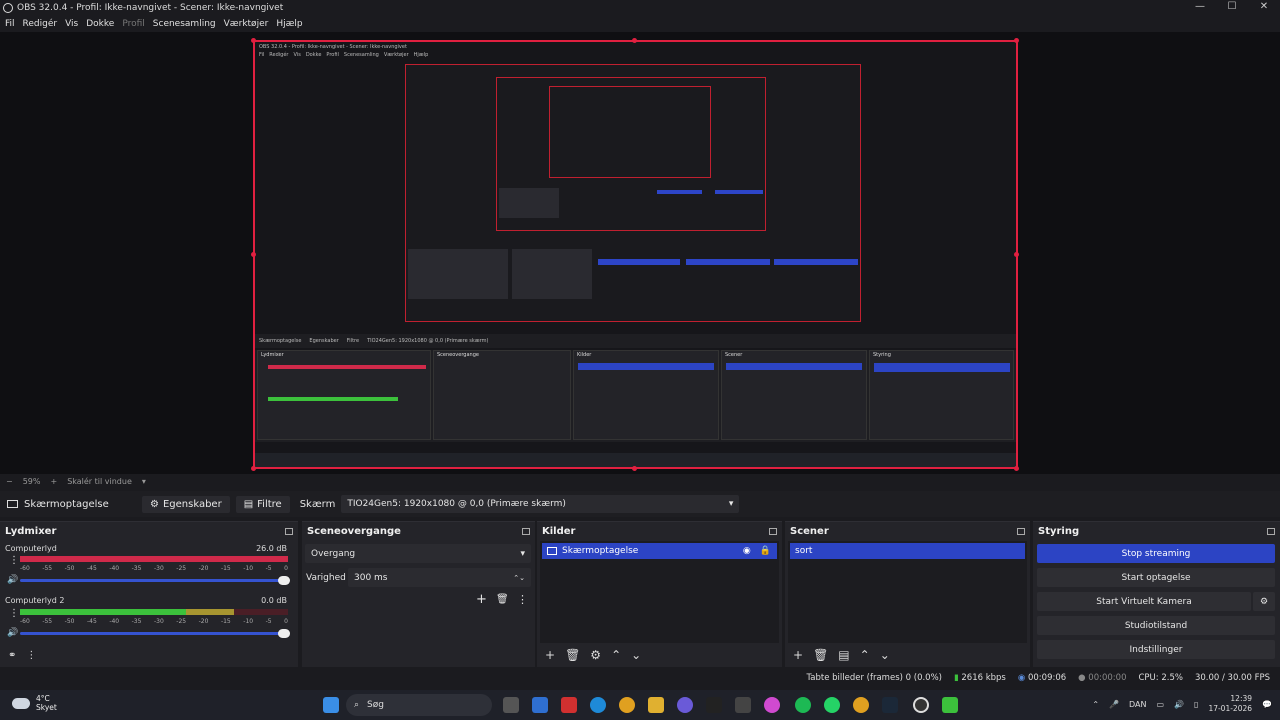 This screenshot has height=720, width=1280. I want to click on lock-icon: 🔒, so click(765, 551).